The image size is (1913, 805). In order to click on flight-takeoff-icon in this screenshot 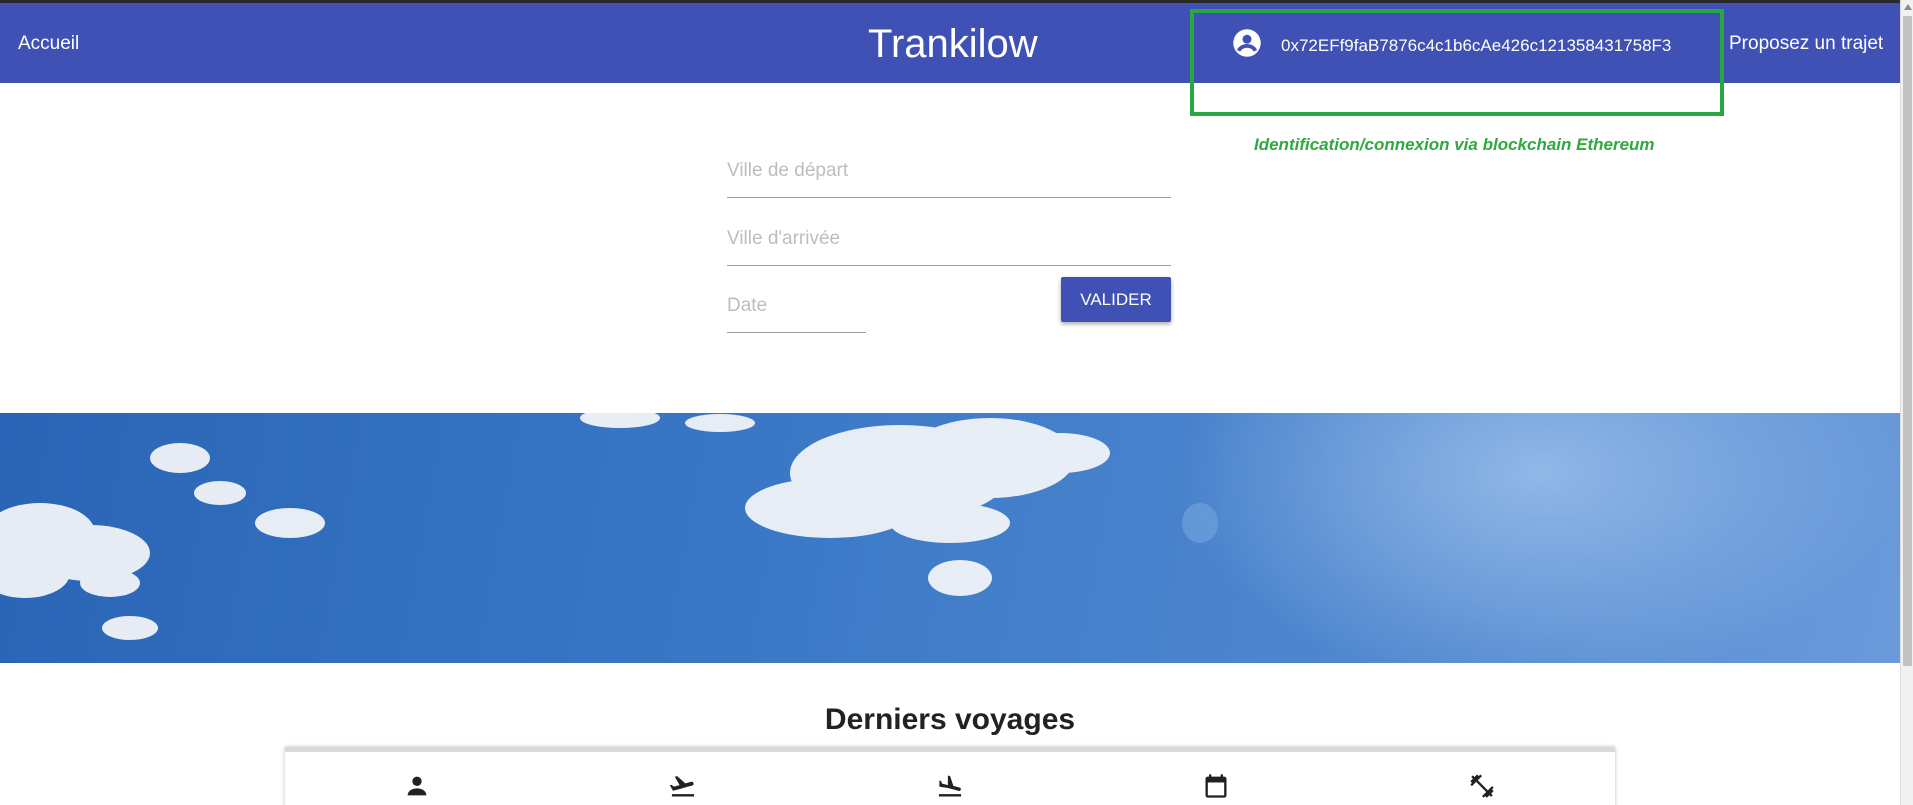, I will do `click(683, 786)`.